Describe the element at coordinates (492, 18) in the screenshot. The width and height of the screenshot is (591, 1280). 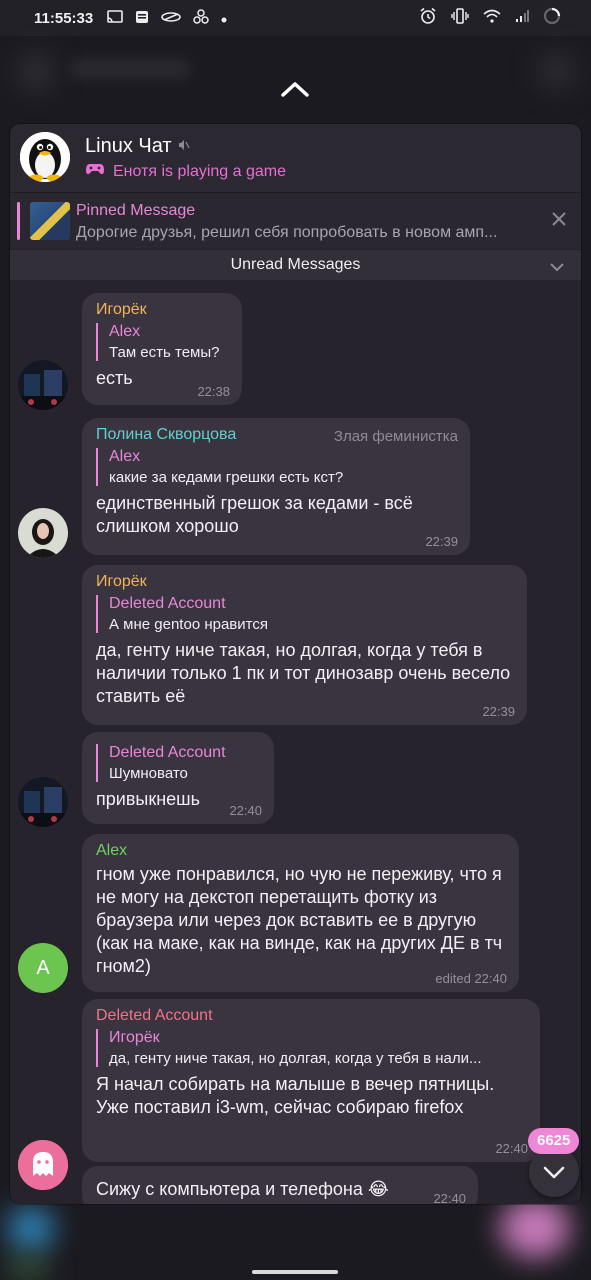
I see `wifi-icon` at that location.